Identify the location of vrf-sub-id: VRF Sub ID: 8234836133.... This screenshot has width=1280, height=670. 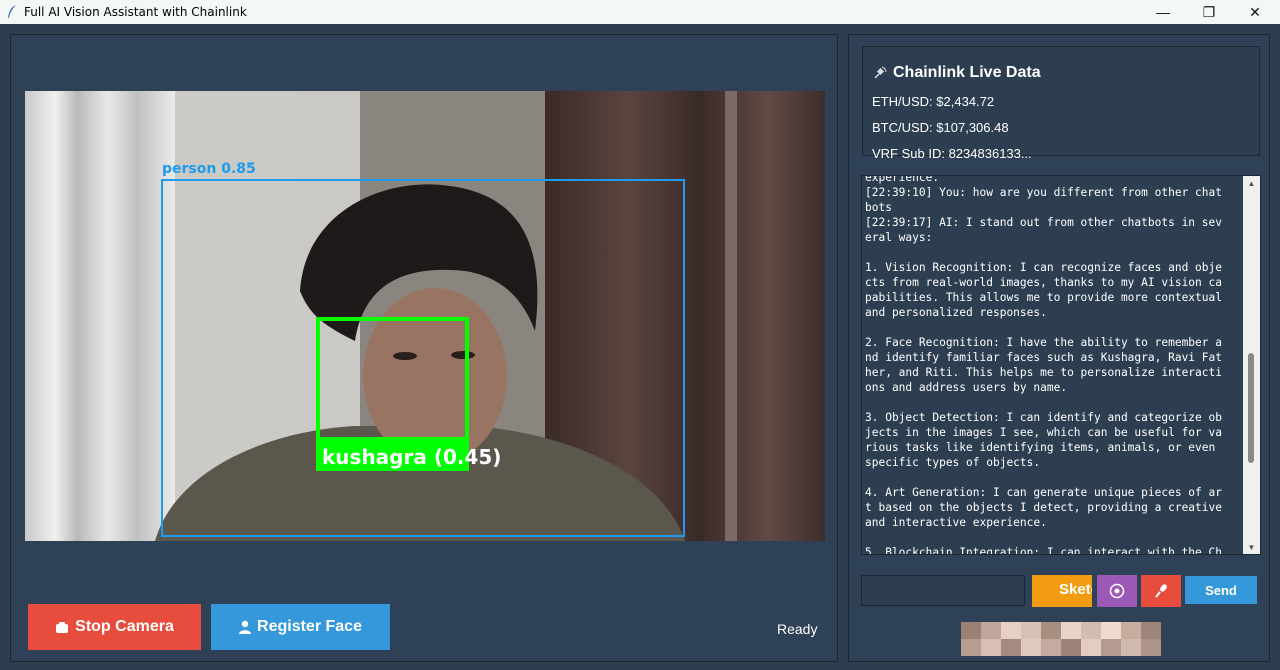
(952, 153).